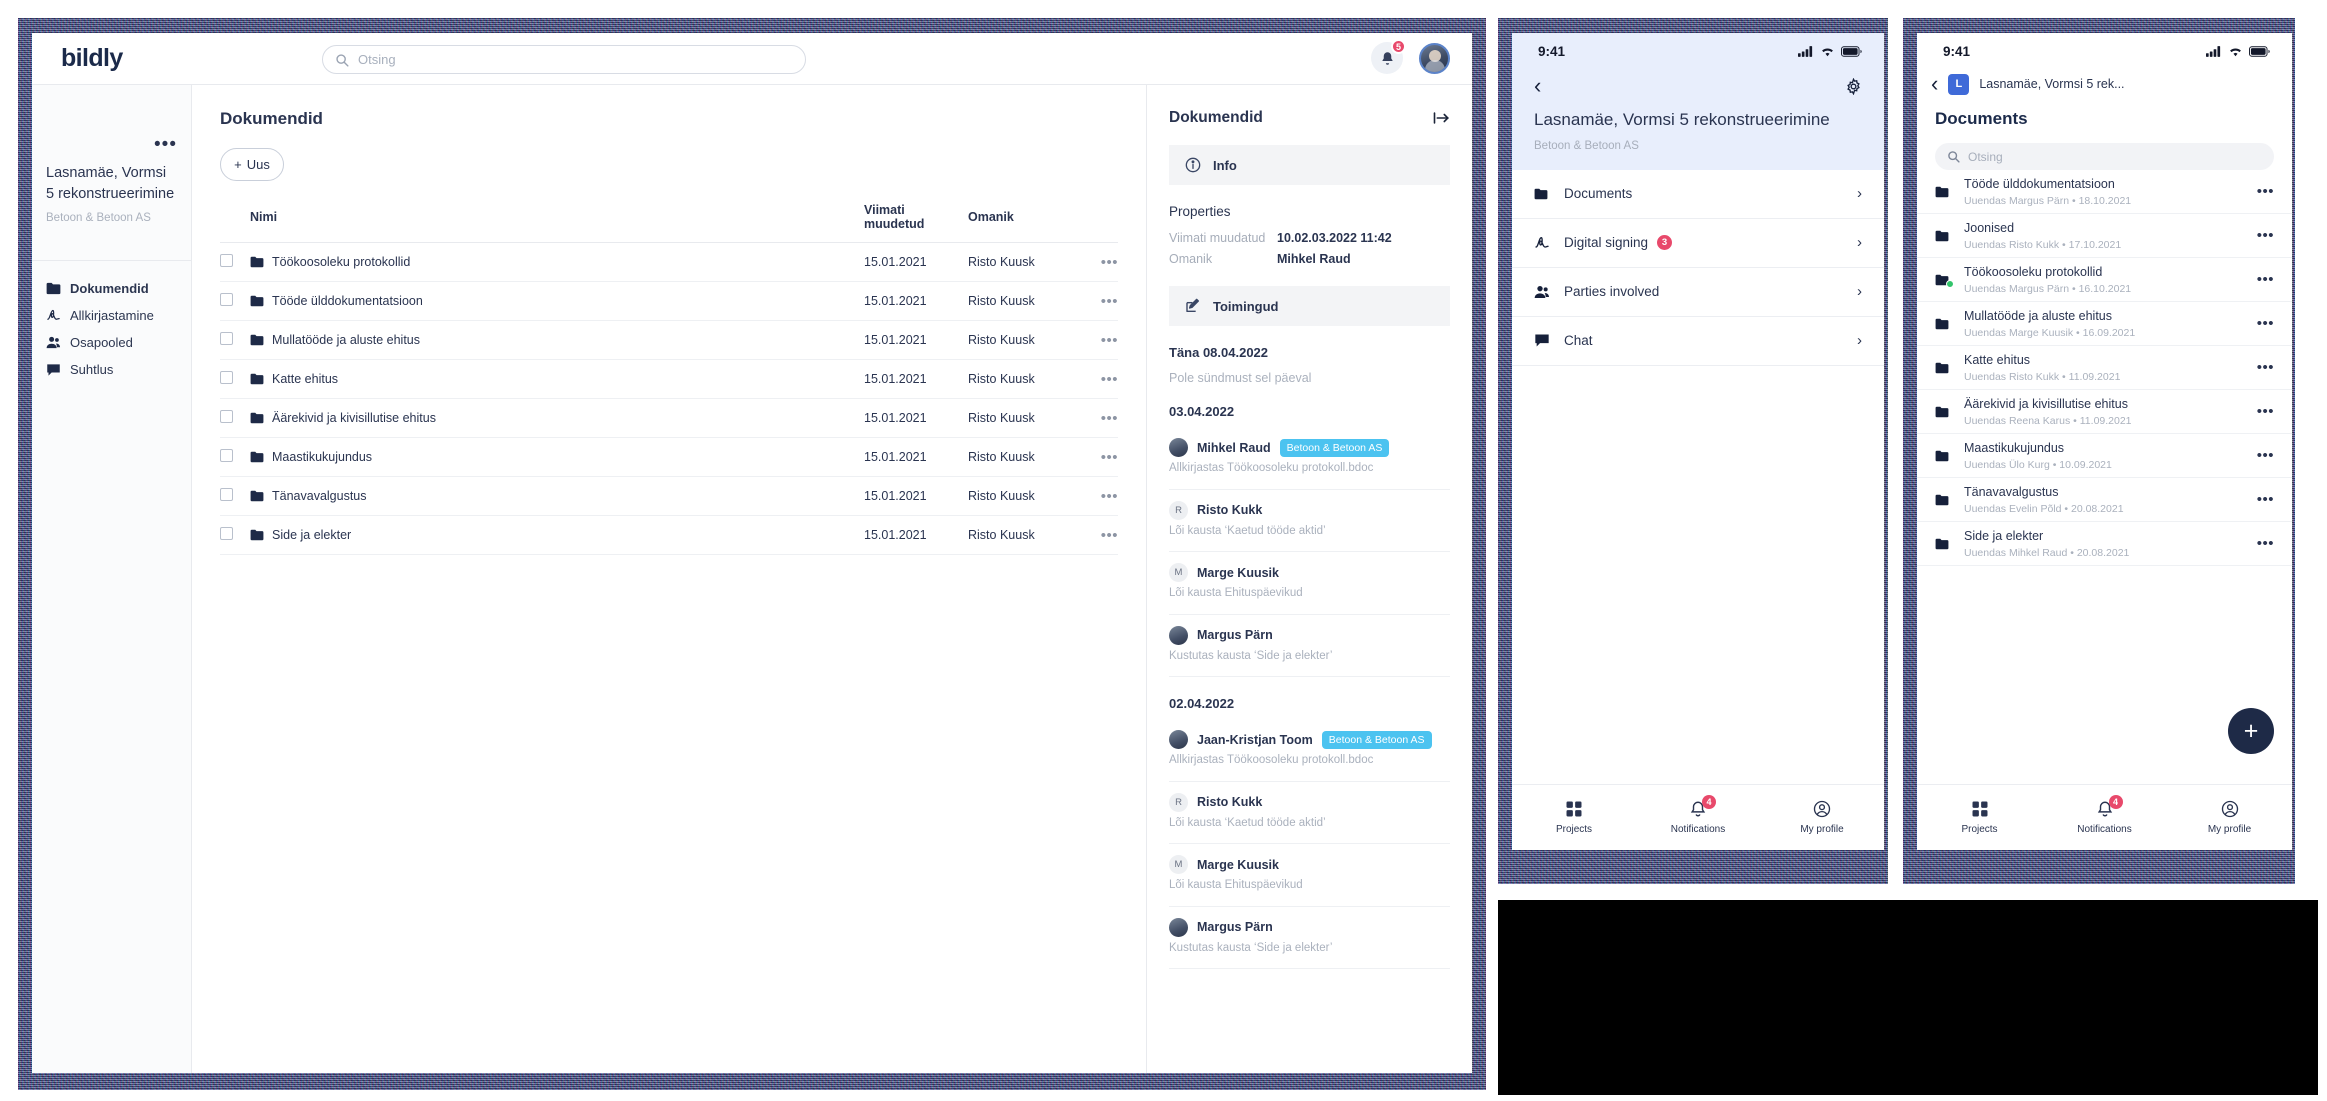 The width and height of the screenshot is (2327, 1101). I want to click on row-name-cell: Maastikukujundus, so click(557, 457).